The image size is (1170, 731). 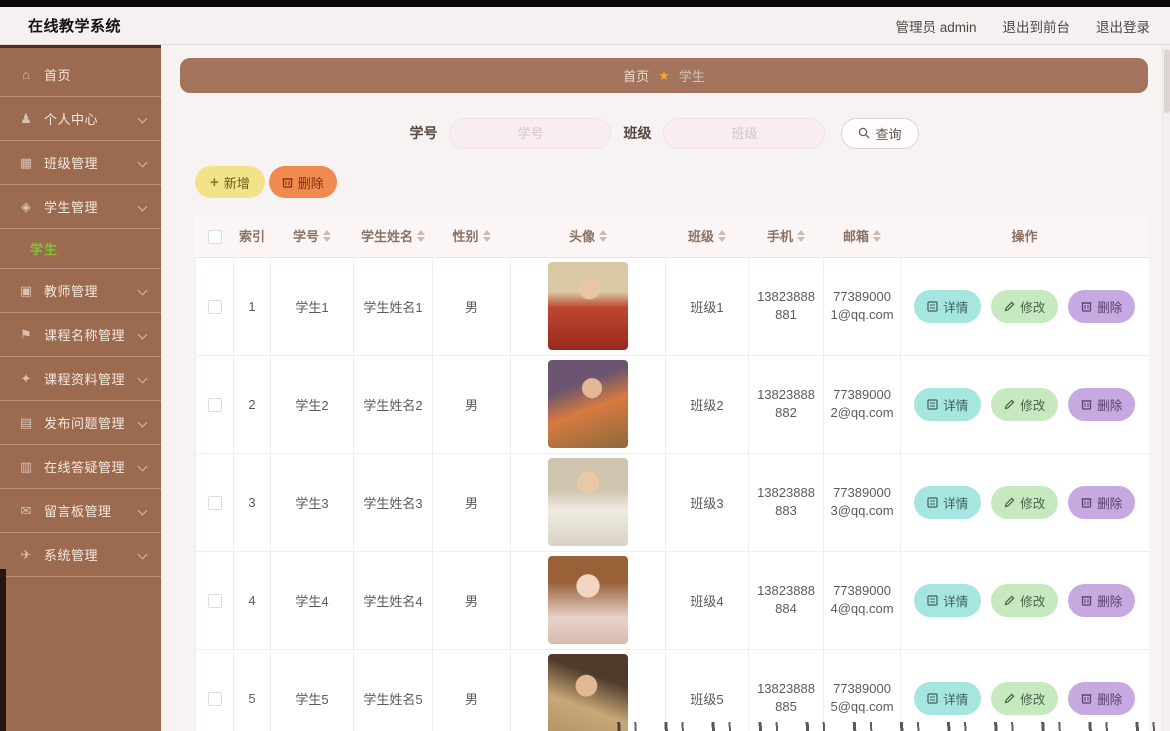 I want to click on document-icon, so click(x=932, y=404).